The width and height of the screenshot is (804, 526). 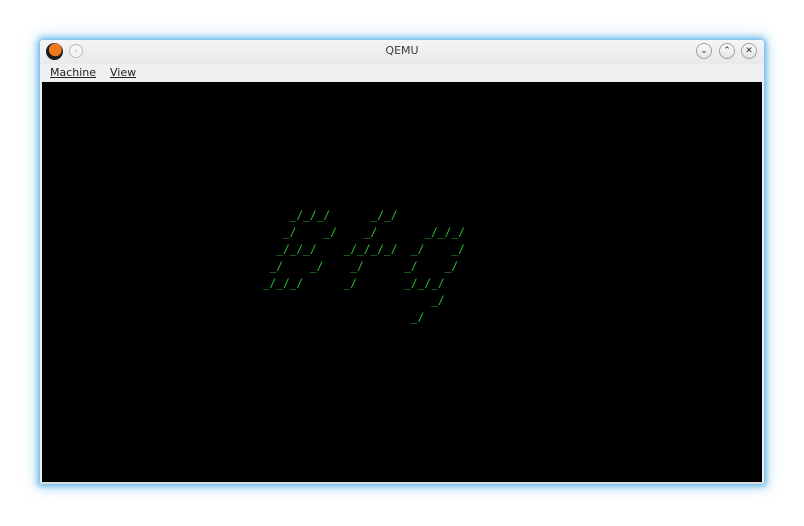 What do you see at coordinates (704, 51) in the screenshot?
I see `minimize-button: ⌄` at bounding box center [704, 51].